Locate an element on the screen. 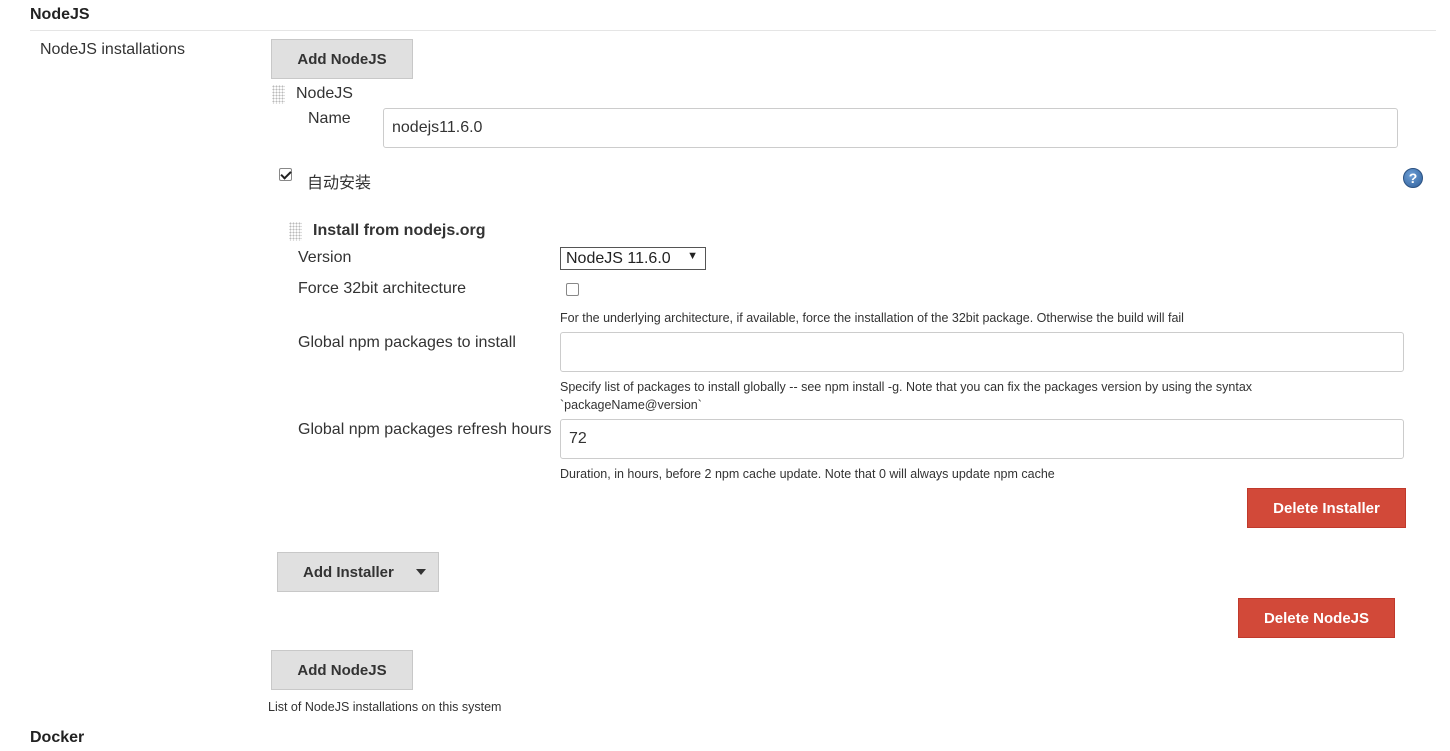 The width and height of the screenshot is (1450, 751). refresh-hours-input is located at coordinates (982, 439).